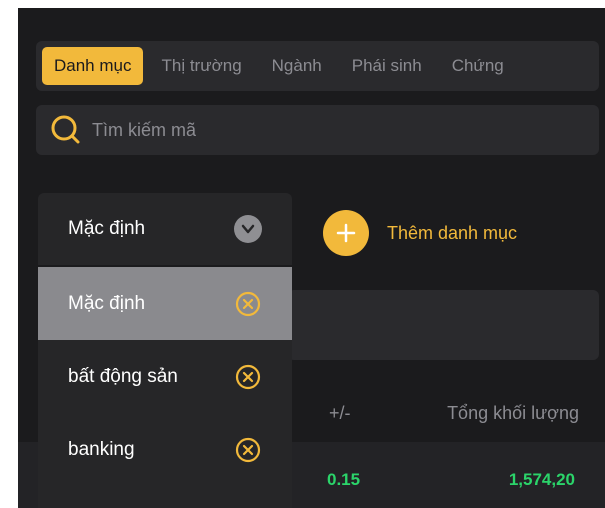 Image resolution: width=605 pixels, height=508 pixels. What do you see at coordinates (541, 479) in the screenshot?
I see `total-volume-value: 1,574,20` at bounding box center [541, 479].